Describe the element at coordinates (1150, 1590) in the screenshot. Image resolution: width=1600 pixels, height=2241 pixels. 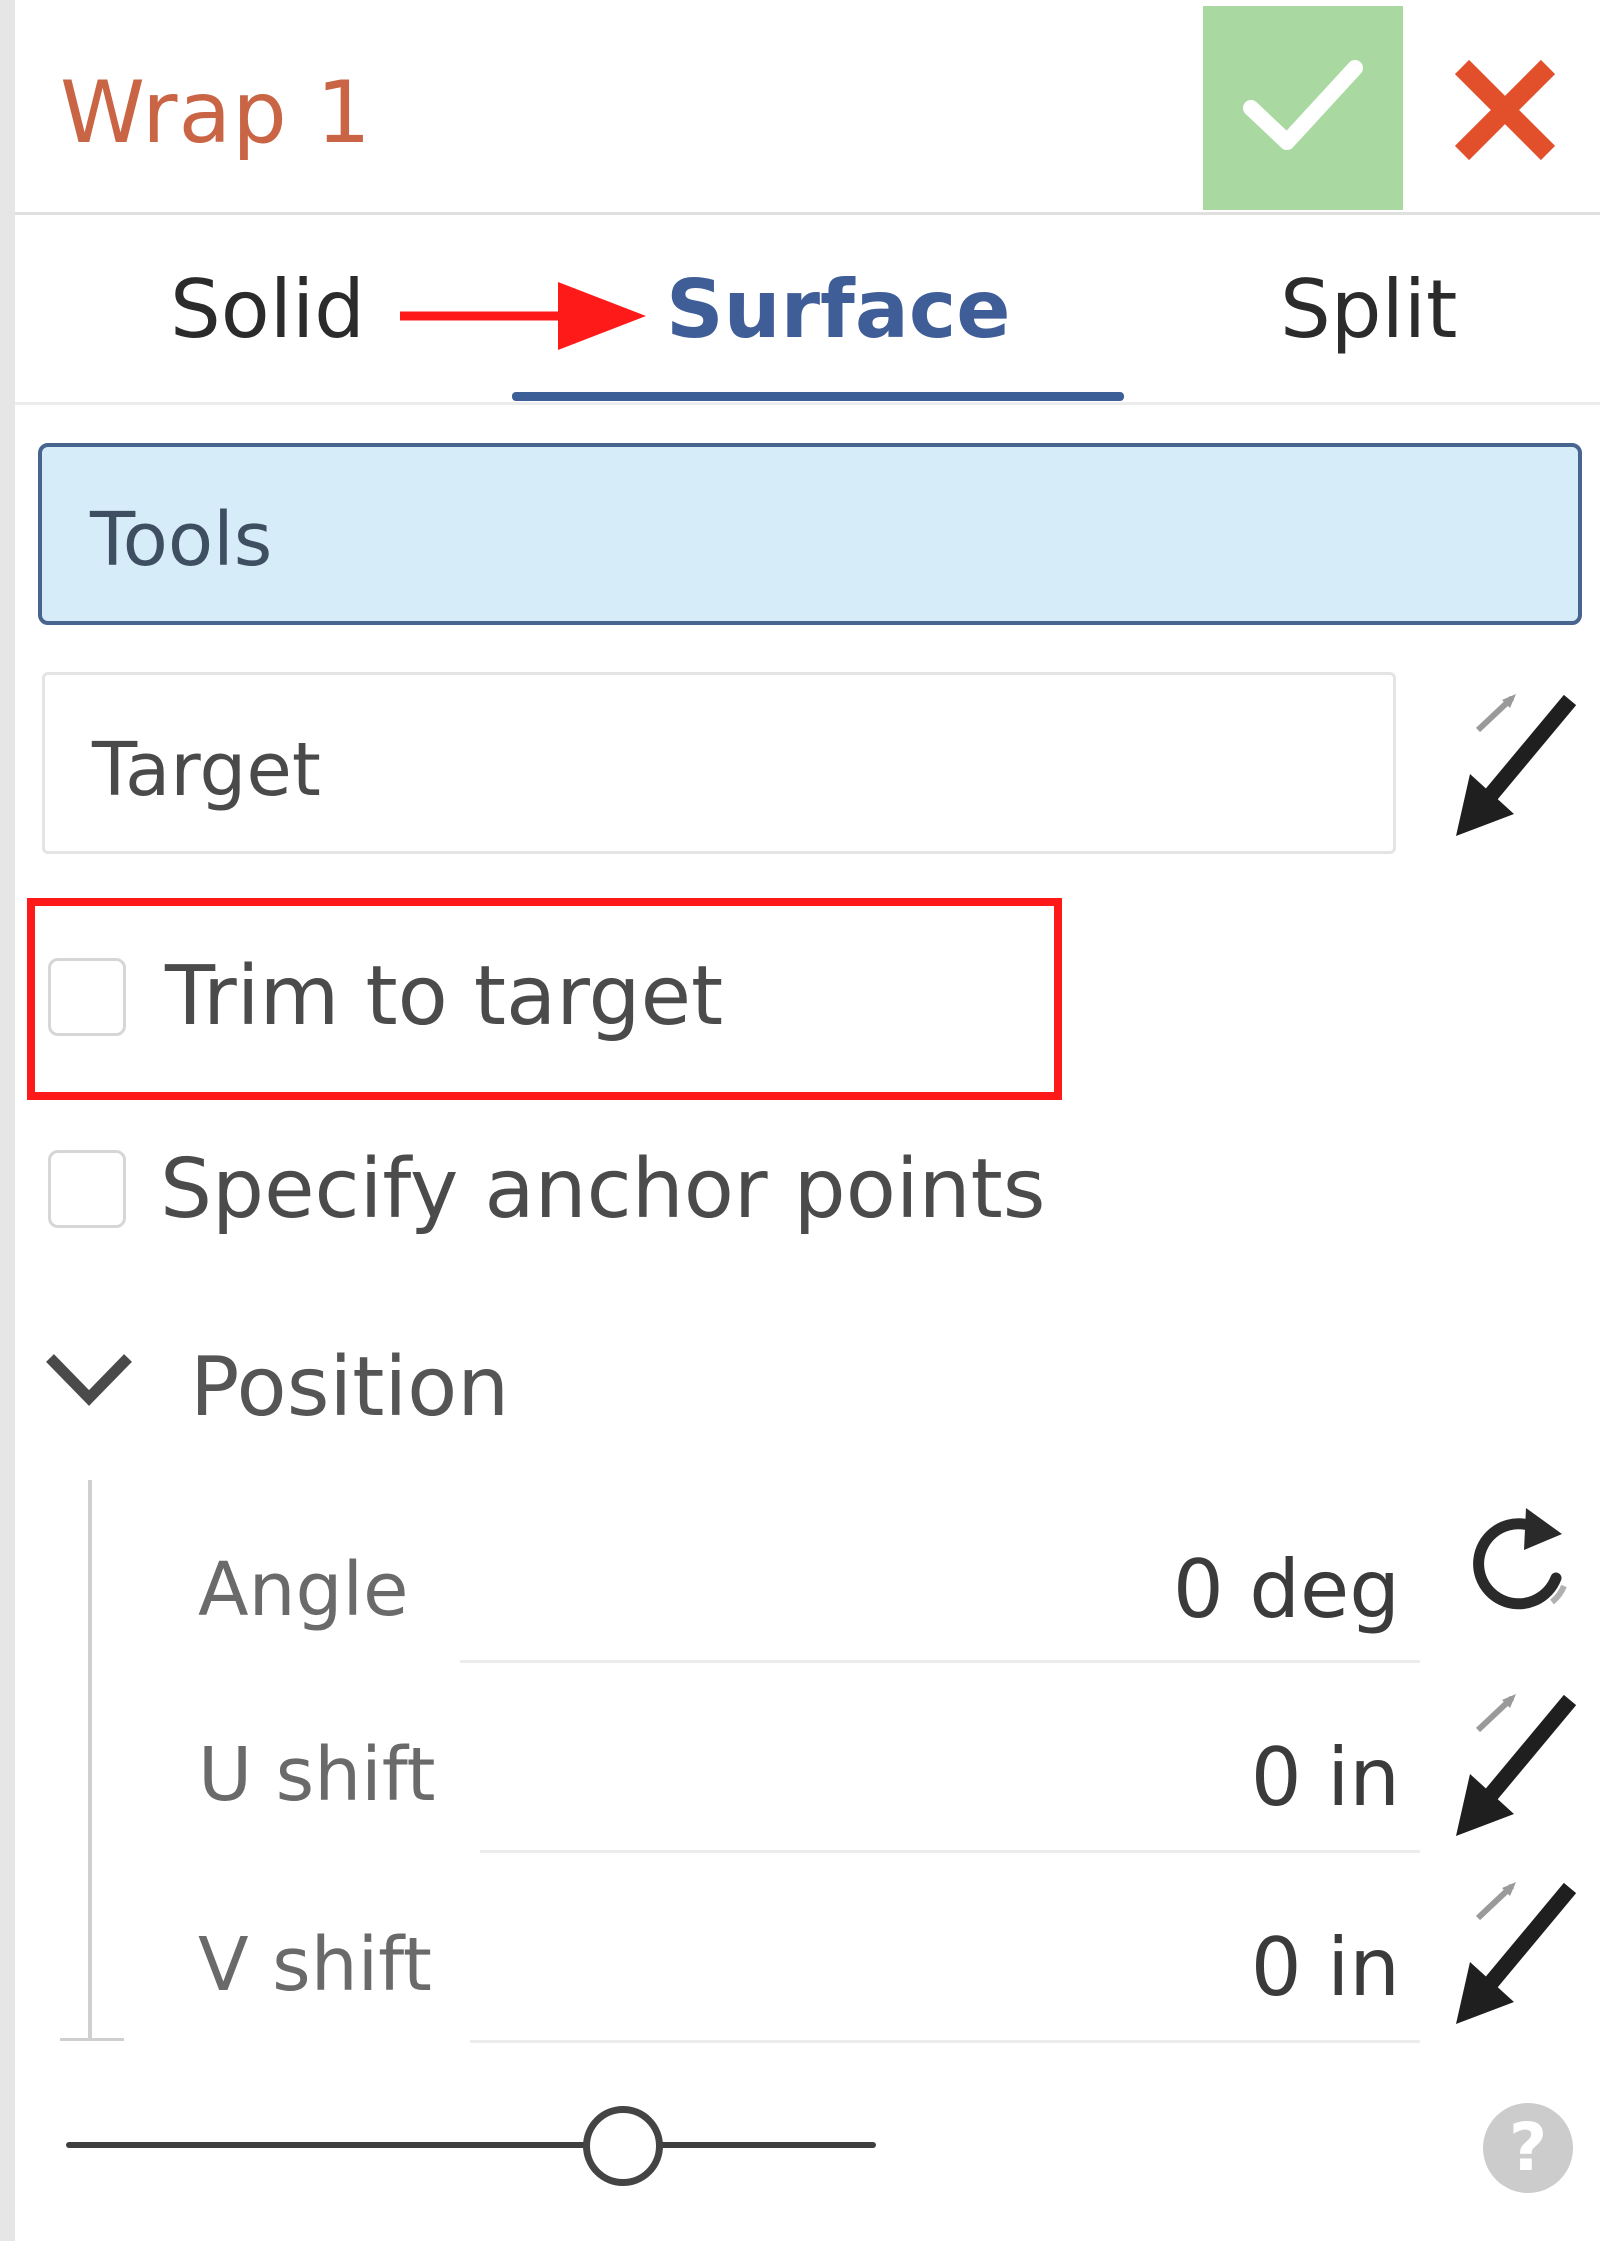
I see `angle-input: 0 deg` at that location.